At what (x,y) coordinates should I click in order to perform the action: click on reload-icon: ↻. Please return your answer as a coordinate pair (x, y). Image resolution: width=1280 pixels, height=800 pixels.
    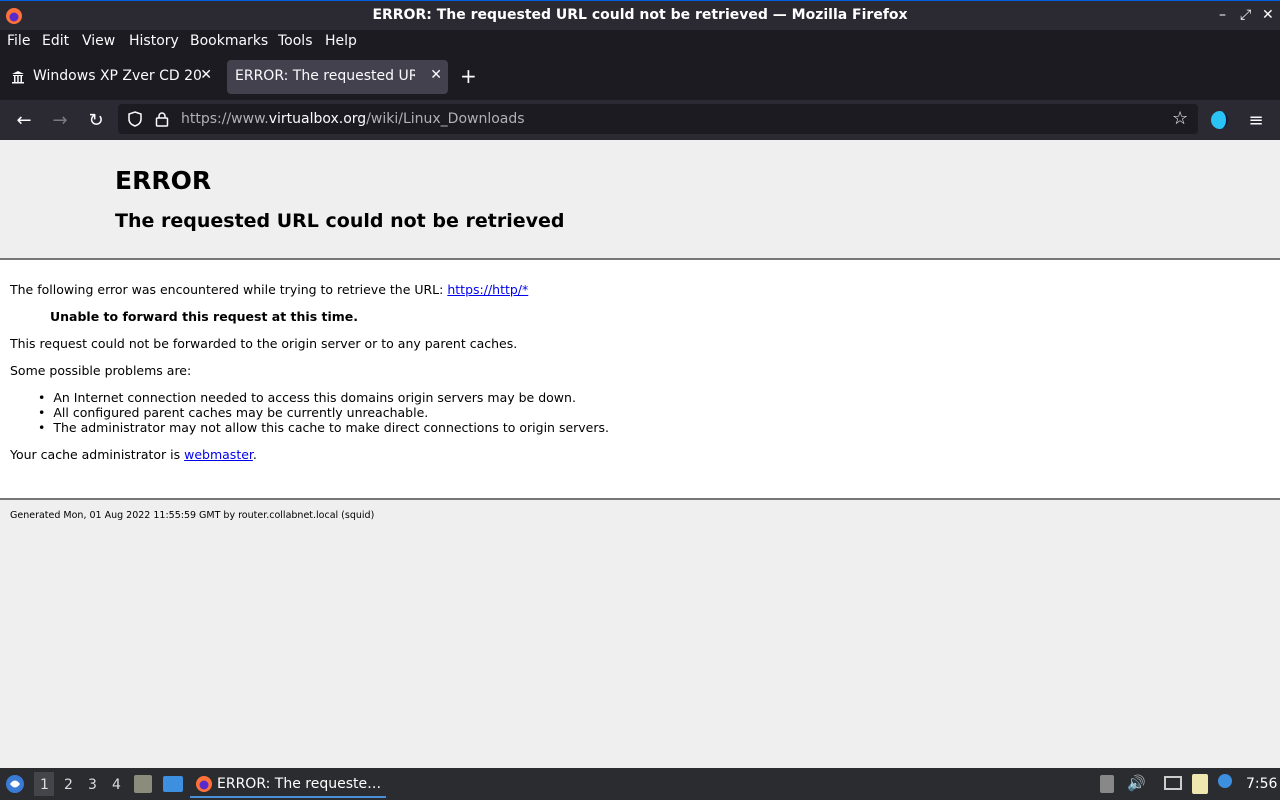
    Looking at the image, I should click on (96, 120).